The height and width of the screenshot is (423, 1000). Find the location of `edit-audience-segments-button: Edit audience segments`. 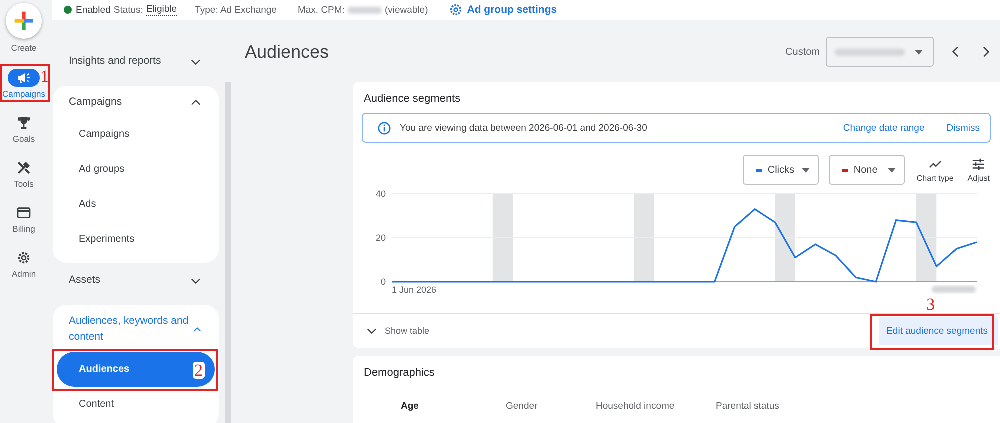

edit-audience-segments-button: Edit audience segments is located at coordinates (938, 331).